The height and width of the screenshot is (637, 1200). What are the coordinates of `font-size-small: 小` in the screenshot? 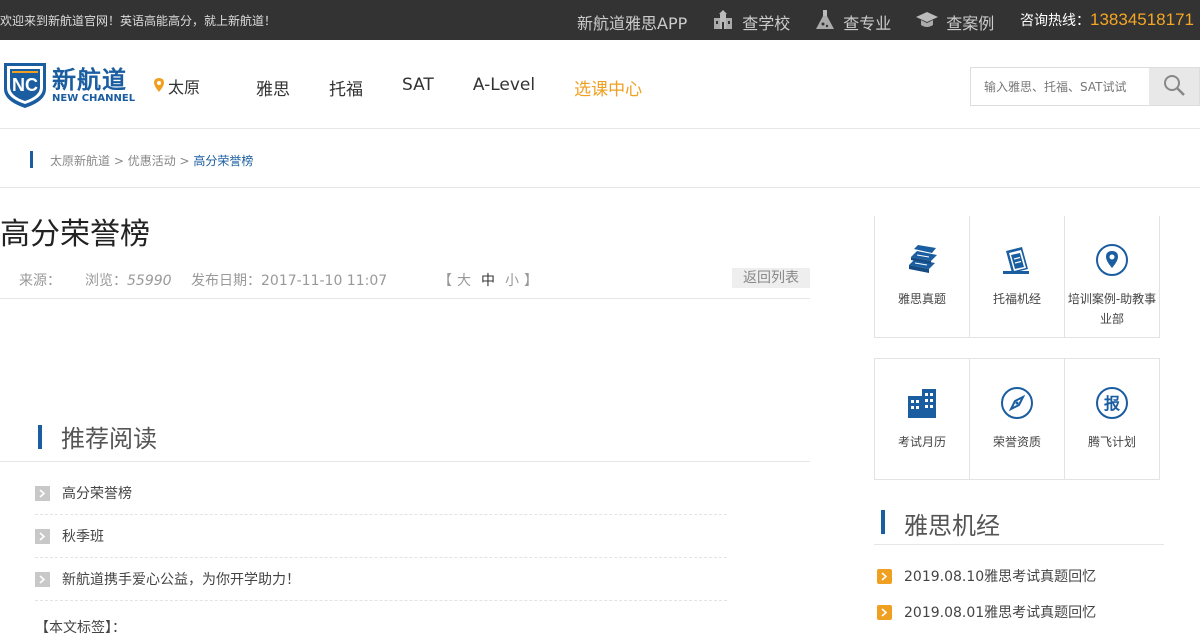 It's located at (512, 281).